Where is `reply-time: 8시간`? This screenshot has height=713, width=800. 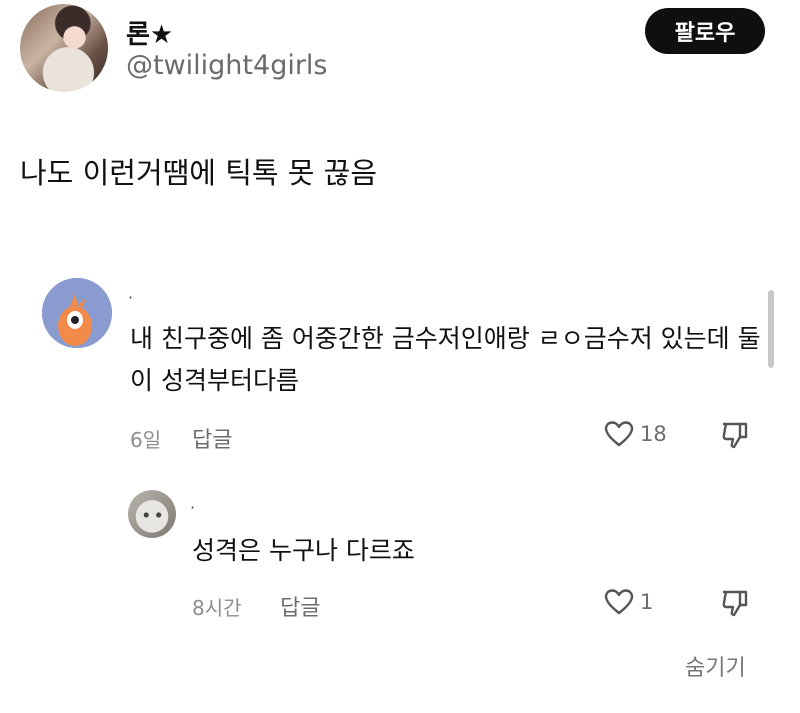 reply-time: 8시간 is located at coordinates (217, 608).